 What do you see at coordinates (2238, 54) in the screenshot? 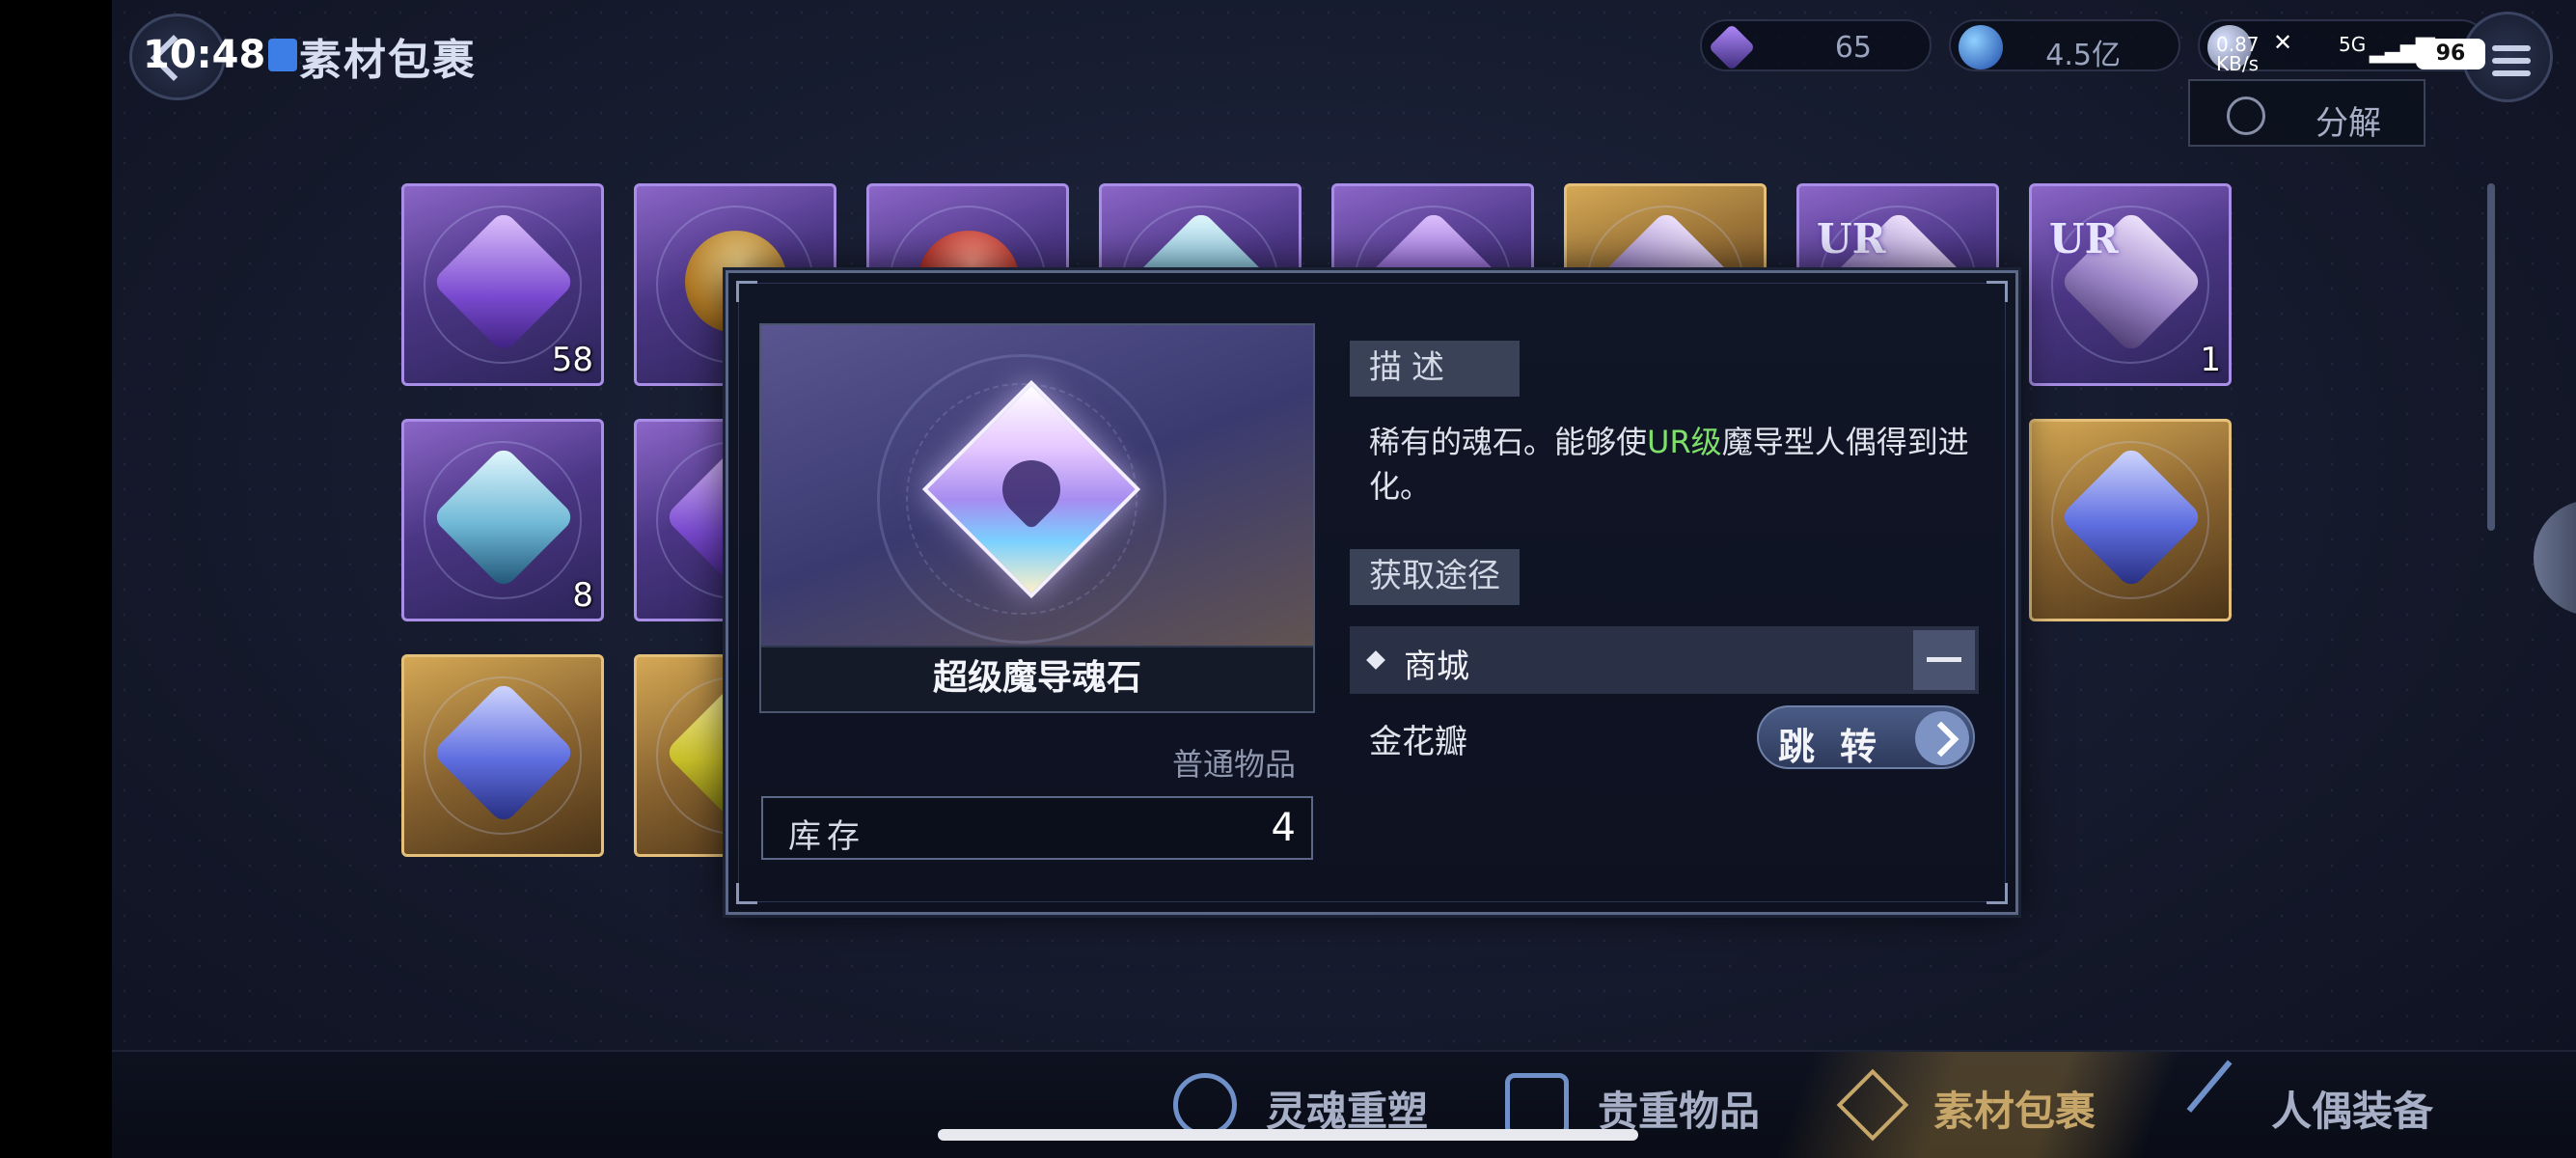
I see `network-speed: 0.87 KB/s` at bounding box center [2238, 54].